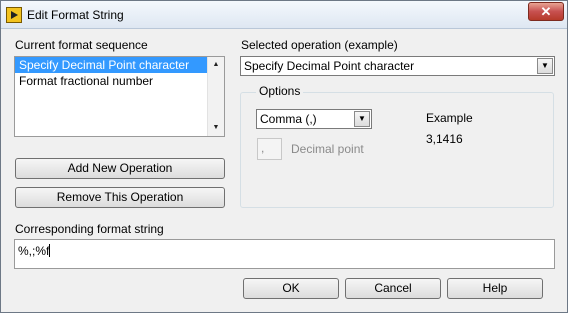  I want to click on close-button: ✕, so click(546, 11).